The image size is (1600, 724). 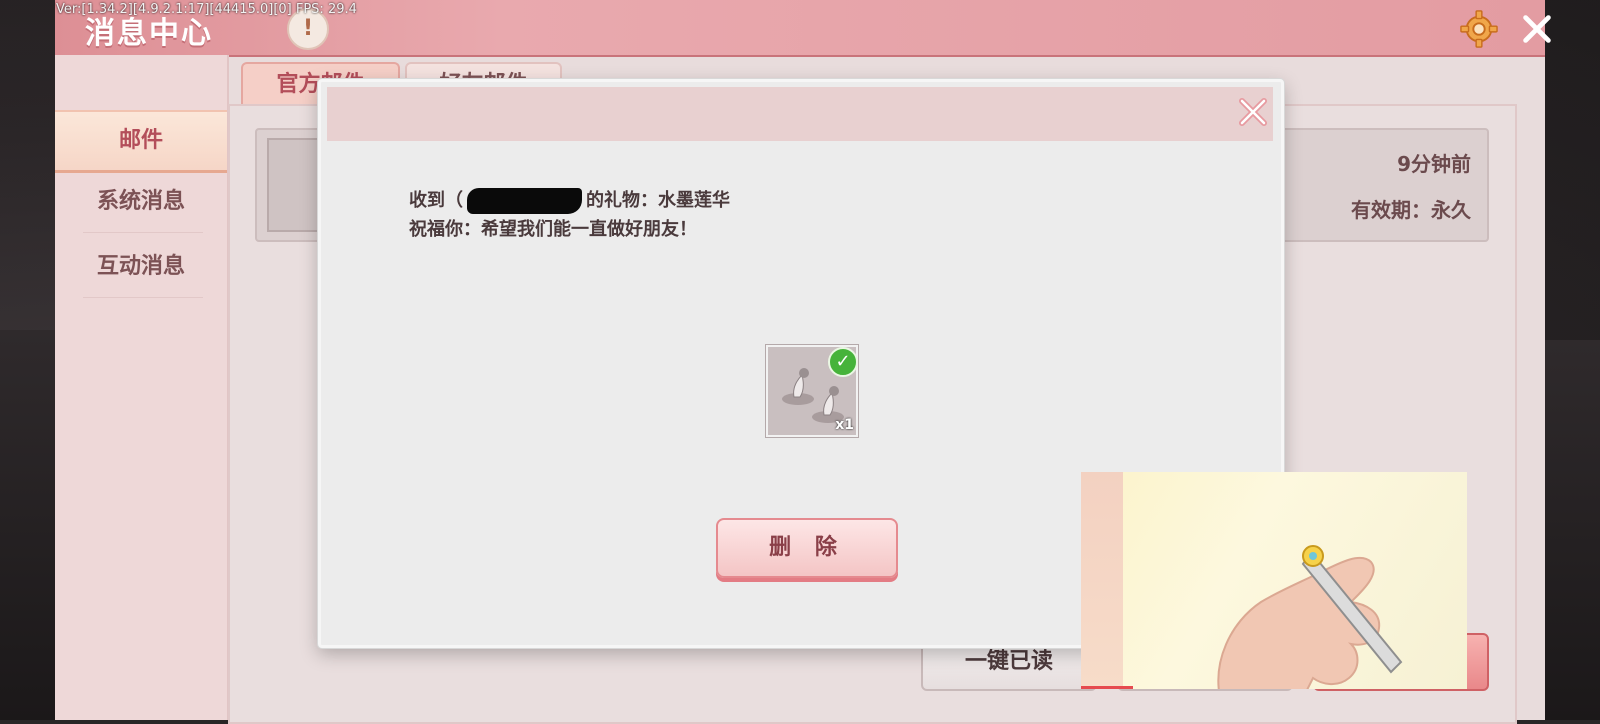 What do you see at coordinates (807, 548) in the screenshot?
I see `delete-button: 删 除` at bounding box center [807, 548].